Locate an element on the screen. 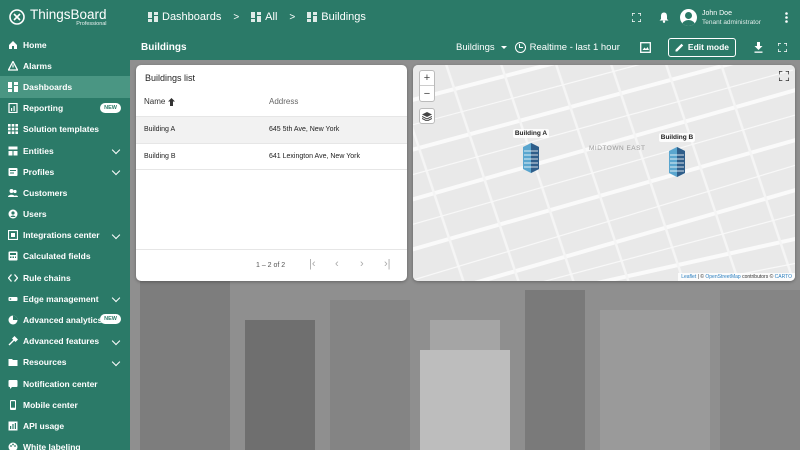 The image size is (800, 450). map-marker-building-b: Building B is located at coordinates (677, 153).